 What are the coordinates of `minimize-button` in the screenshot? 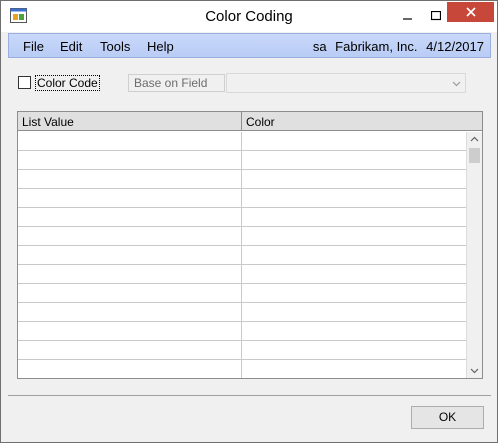 It's located at (408, 16).